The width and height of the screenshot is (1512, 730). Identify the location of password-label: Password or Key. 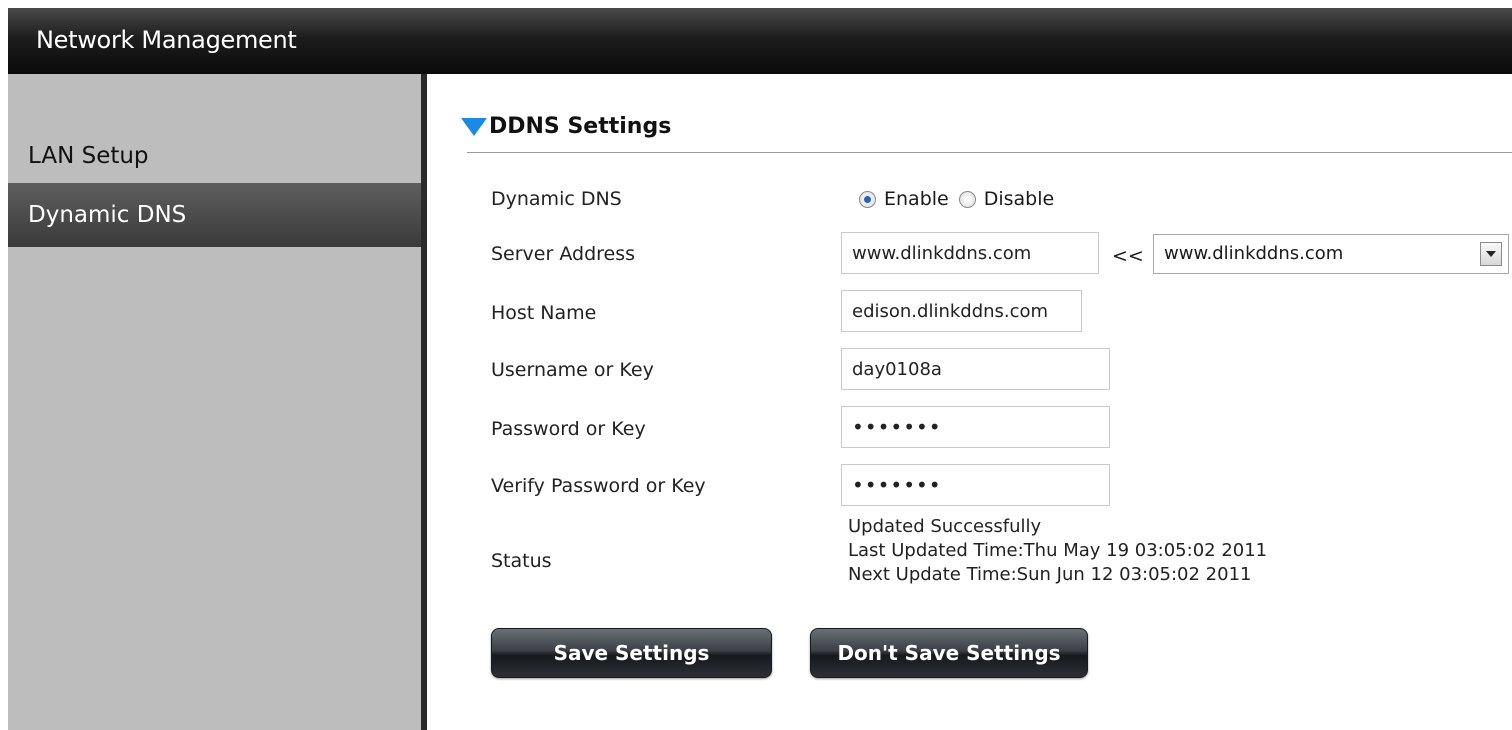
(568, 429).